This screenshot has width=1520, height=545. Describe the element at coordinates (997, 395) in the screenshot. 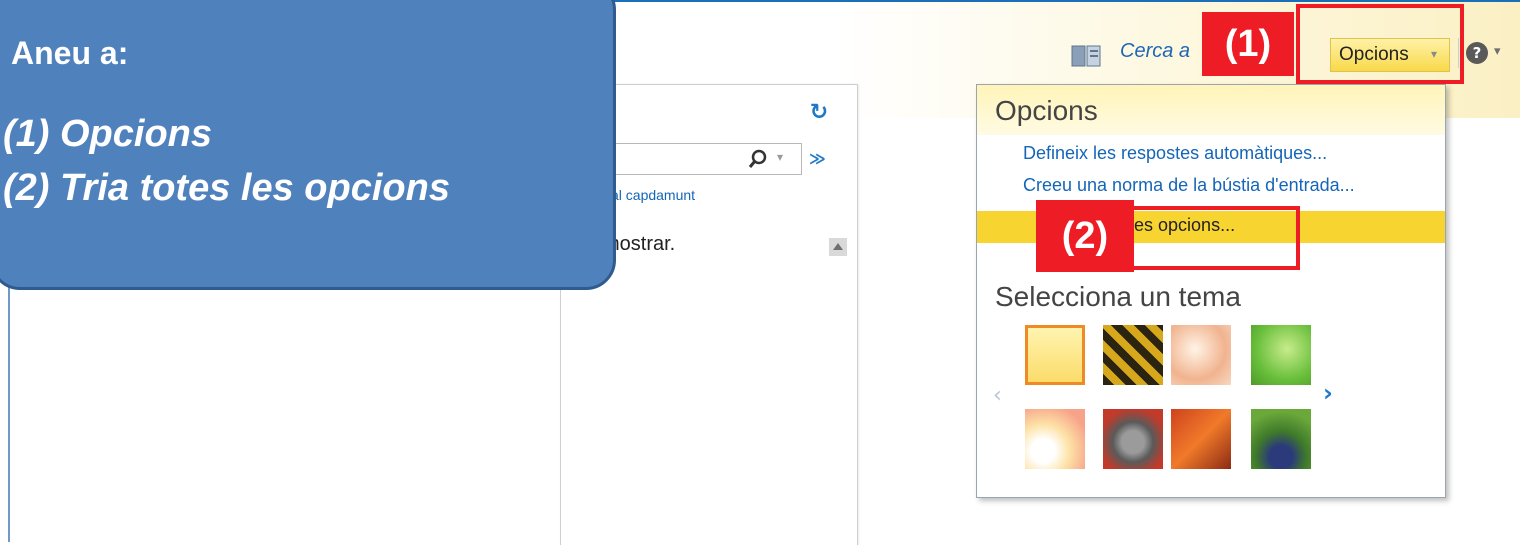

I see `chevron-left-icon: ‹` at that location.